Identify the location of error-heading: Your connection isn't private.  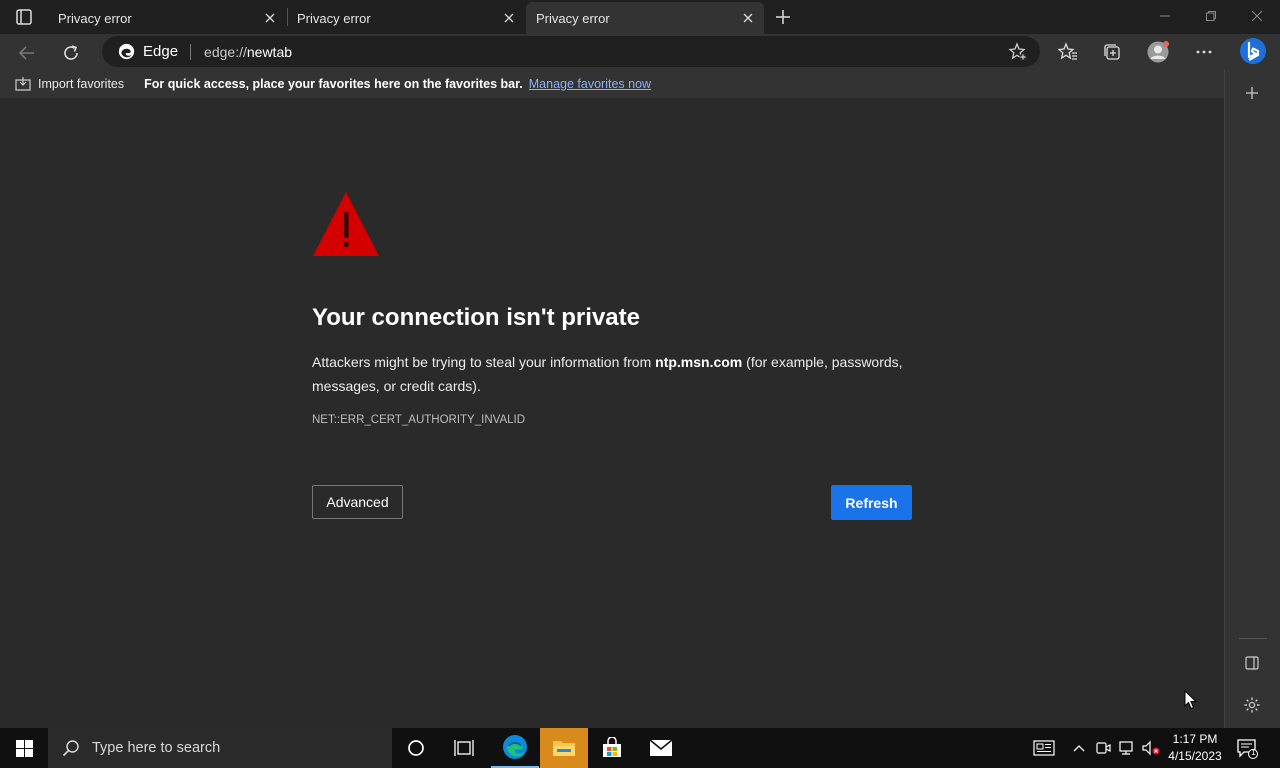
(476, 317).